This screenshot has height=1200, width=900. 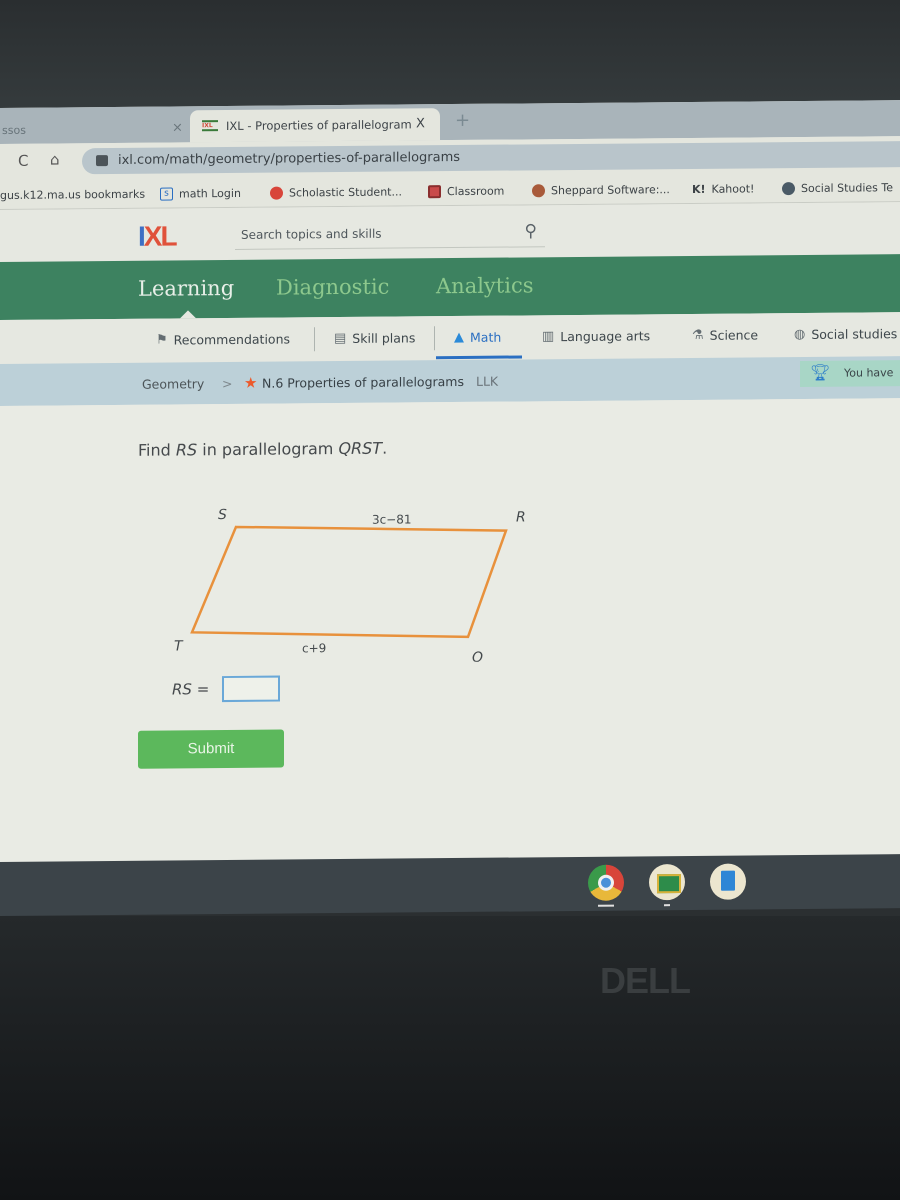 I want to click on skill-code: LLK, so click(x=487, y=381).